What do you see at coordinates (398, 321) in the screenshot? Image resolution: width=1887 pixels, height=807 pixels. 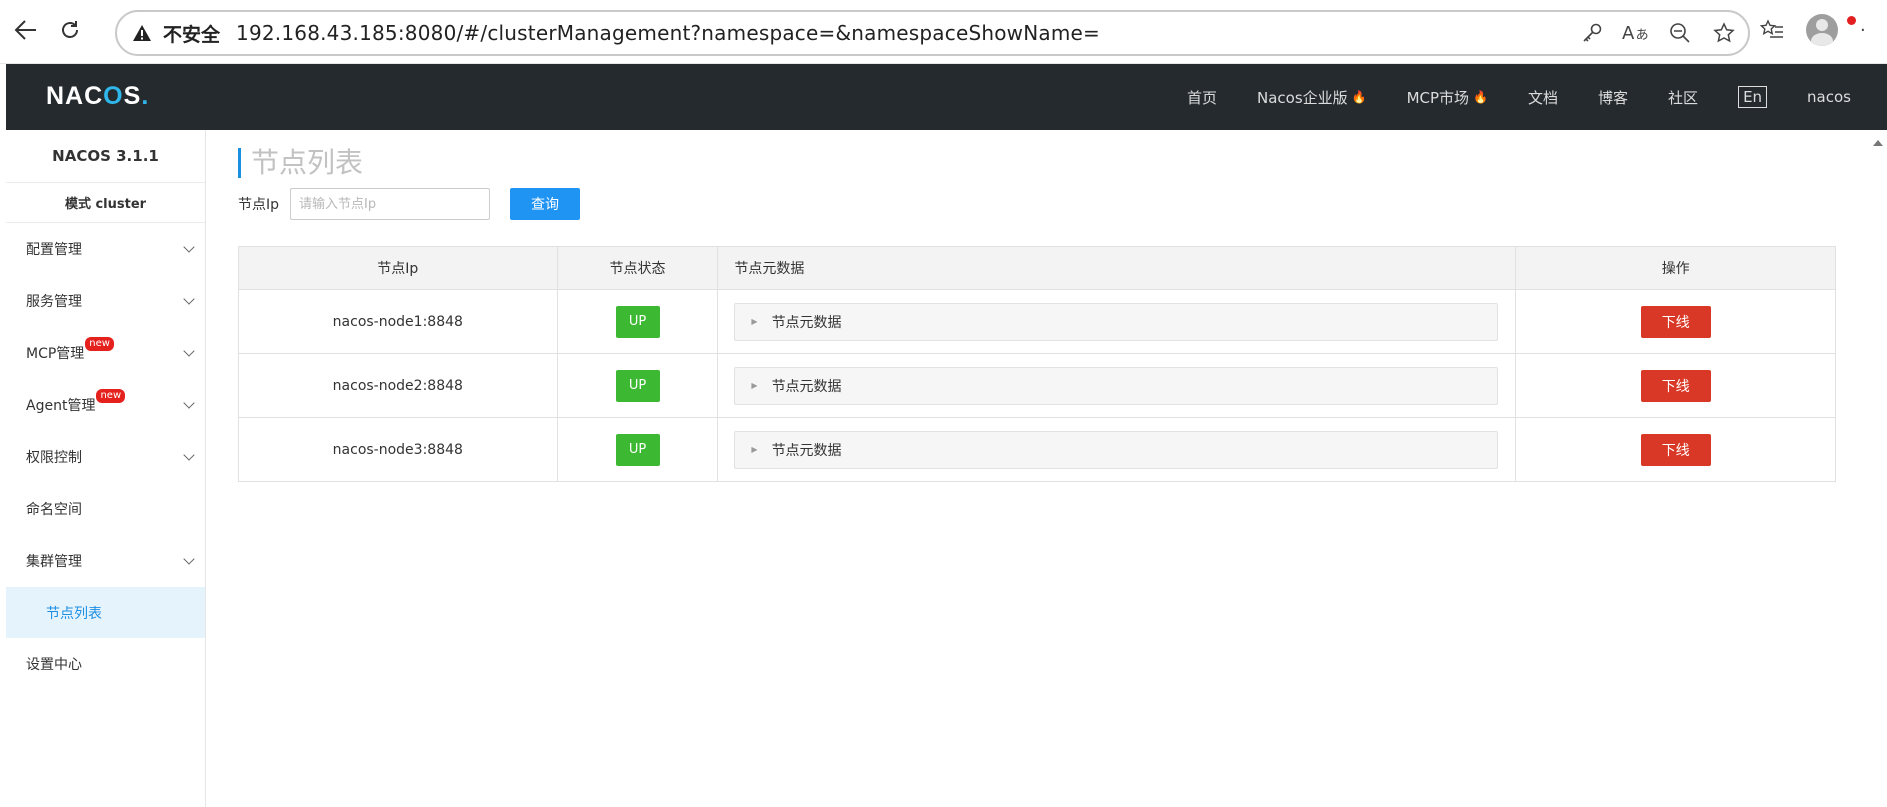 I see `node-ip-cell: nacos-node1:8848` at bounding box center [398, 321].